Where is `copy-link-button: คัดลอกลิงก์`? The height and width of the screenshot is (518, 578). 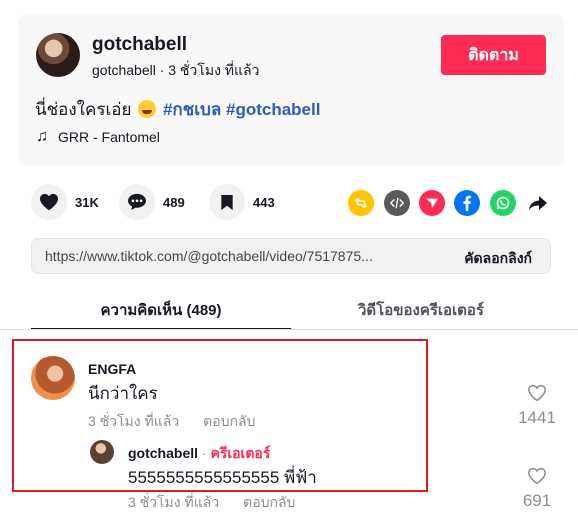 copy-link-button: คัดลอกลิงก์ is located at coordinates (498, 259).